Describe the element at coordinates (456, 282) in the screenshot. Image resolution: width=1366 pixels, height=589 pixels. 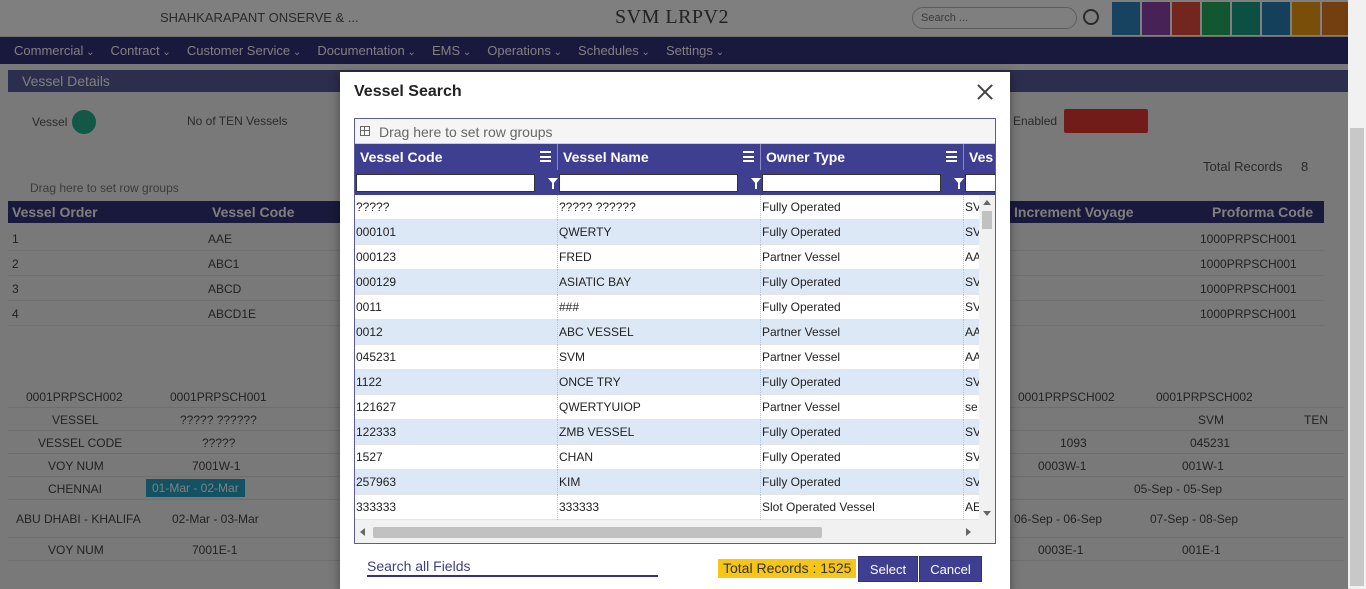
I see `table-cell: 000129` at that location.